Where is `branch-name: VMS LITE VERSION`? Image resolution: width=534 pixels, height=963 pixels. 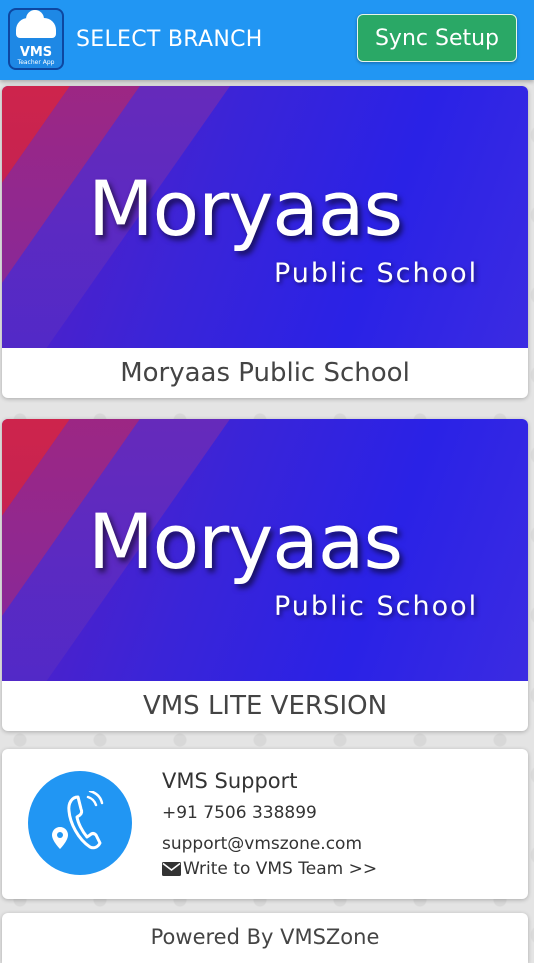
branch-name: VMS LITE VERSION is located at coordinates (265, 706).